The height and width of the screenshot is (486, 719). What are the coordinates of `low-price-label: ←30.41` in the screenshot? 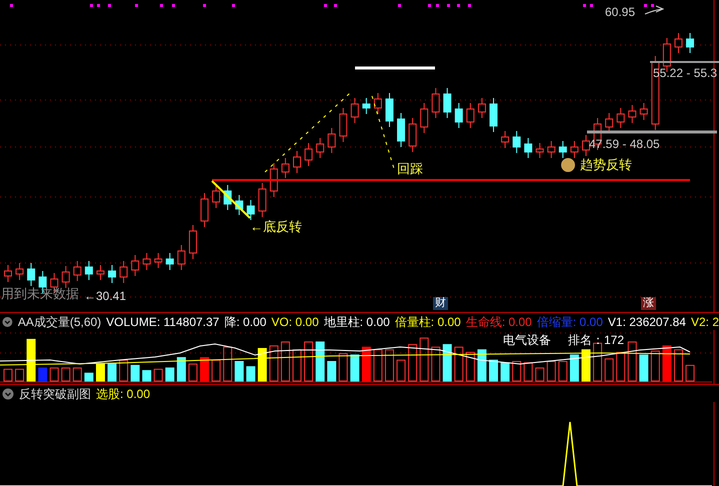 It's located at (105, 296).